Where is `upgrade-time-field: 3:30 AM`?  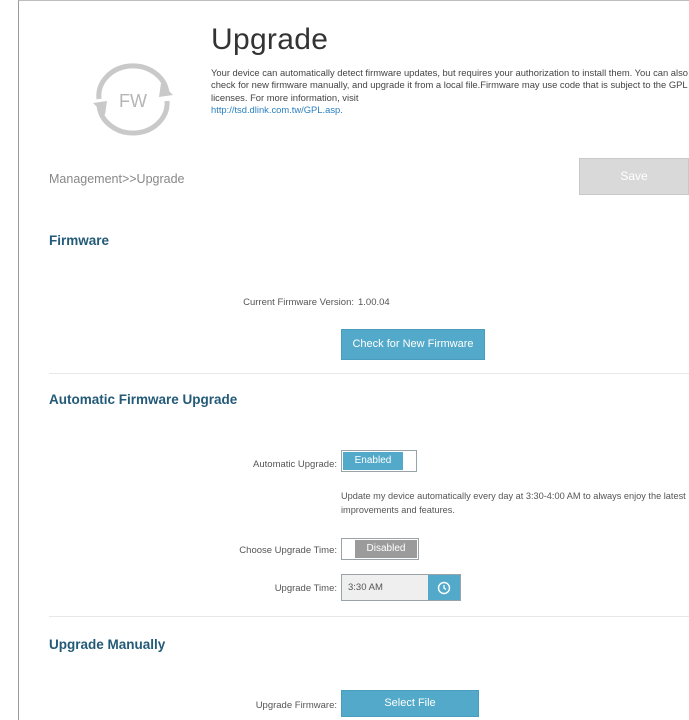
upgrade-time-field: 3:30 AM is located at coordinates (401, 587).